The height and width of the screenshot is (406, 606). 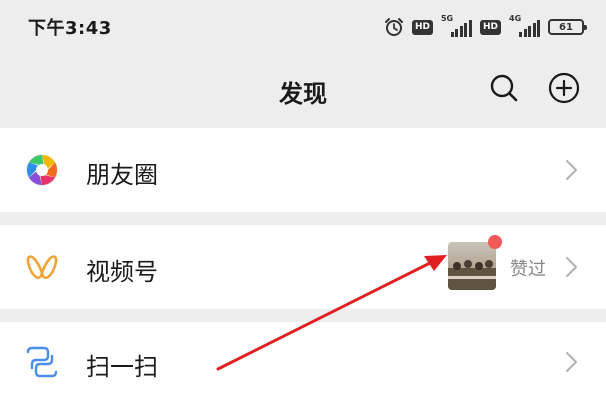 I want to click on network-5g-label: 5G, so click(x=447, y=18).